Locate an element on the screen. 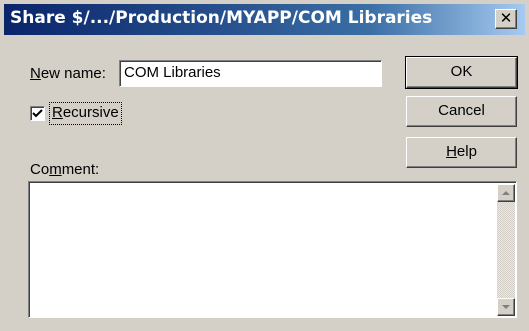 The height and width of the screenshot is (331, 529). recursive-checkbox is located at coordinates (37, 113).